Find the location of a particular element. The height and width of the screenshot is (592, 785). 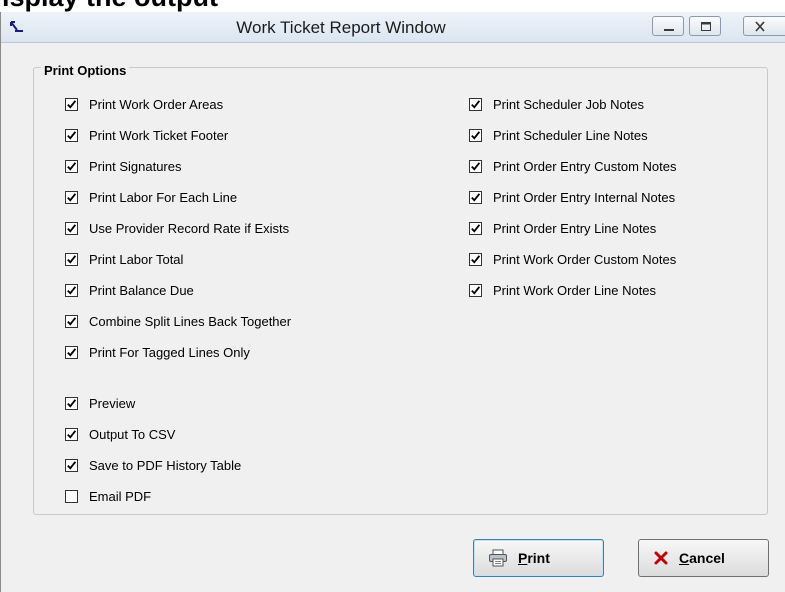

checkbox-label: Print Work Ticket Footer is located at coordinates (159, 135).